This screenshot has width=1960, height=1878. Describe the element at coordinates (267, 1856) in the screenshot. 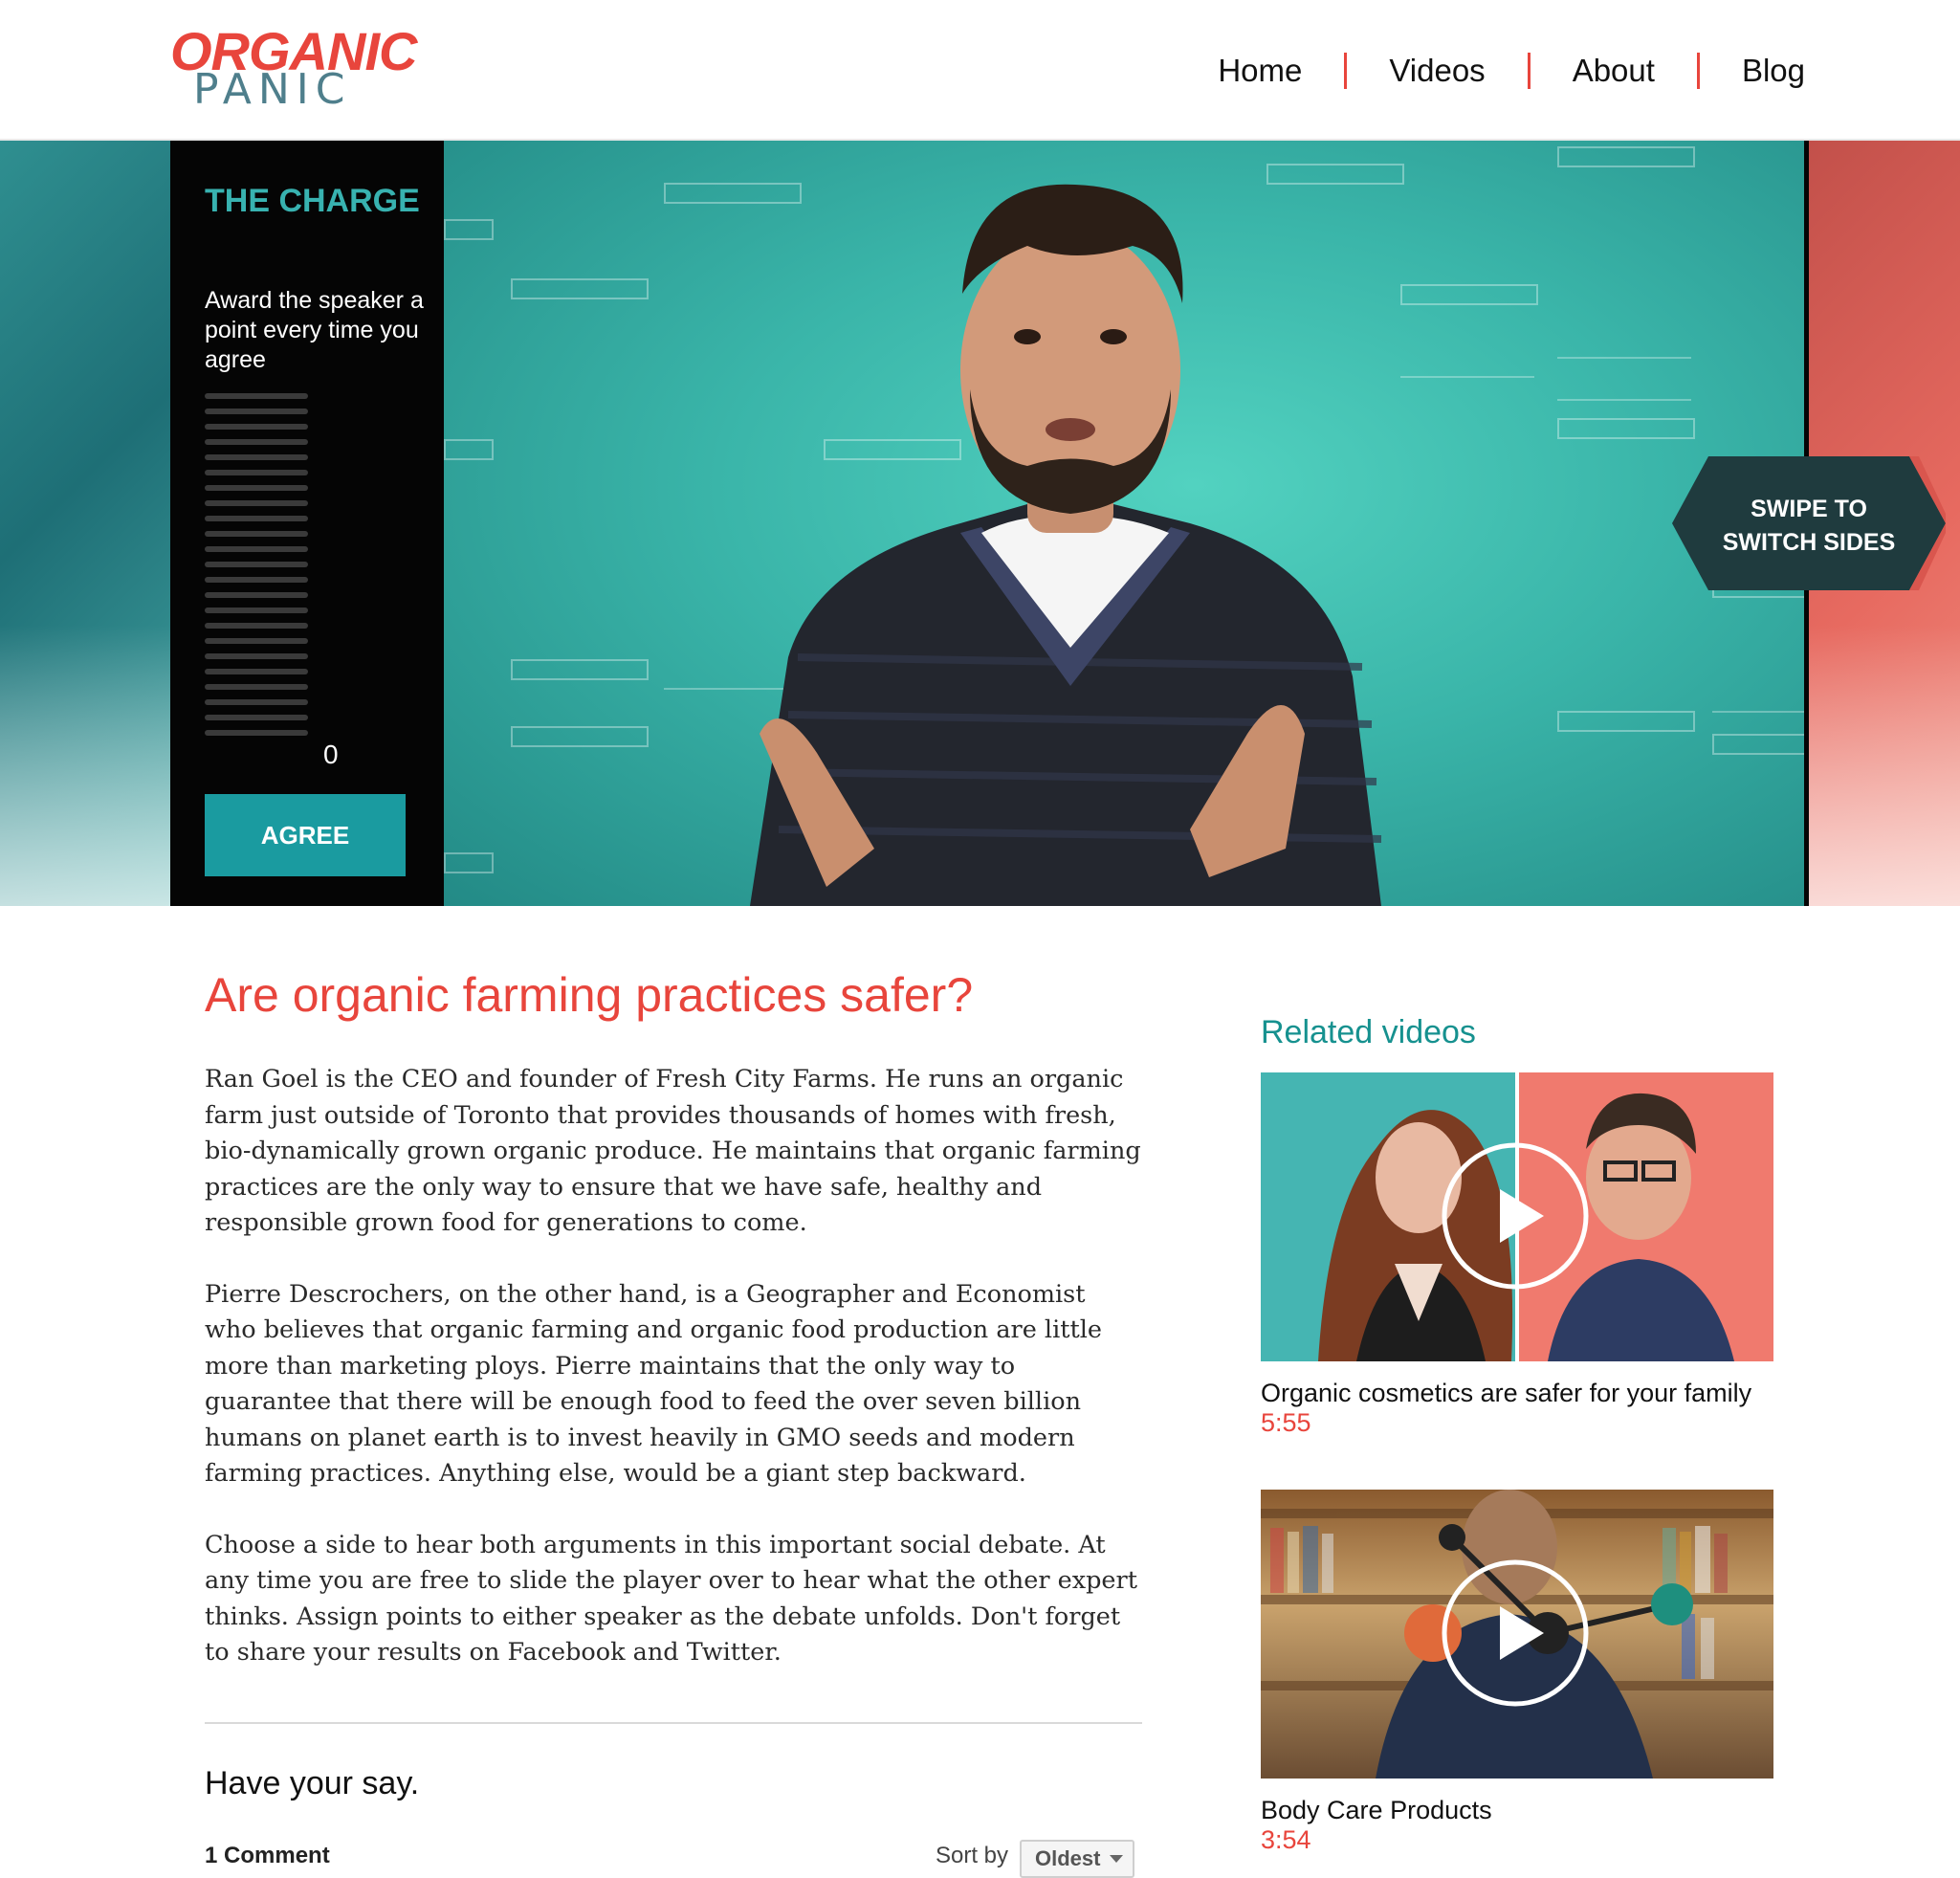

I see `comment-count: 1 Comment` at that location.